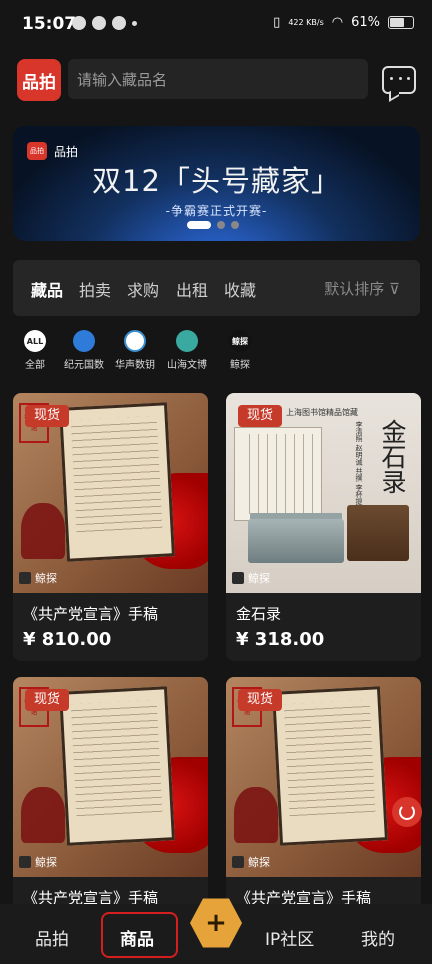 This screenshot has height=964, width=432. I want to click on category-tabs: 藏品 拍卖 求购 出租 收藏 默认排序 ⊽, so click(216, 288).